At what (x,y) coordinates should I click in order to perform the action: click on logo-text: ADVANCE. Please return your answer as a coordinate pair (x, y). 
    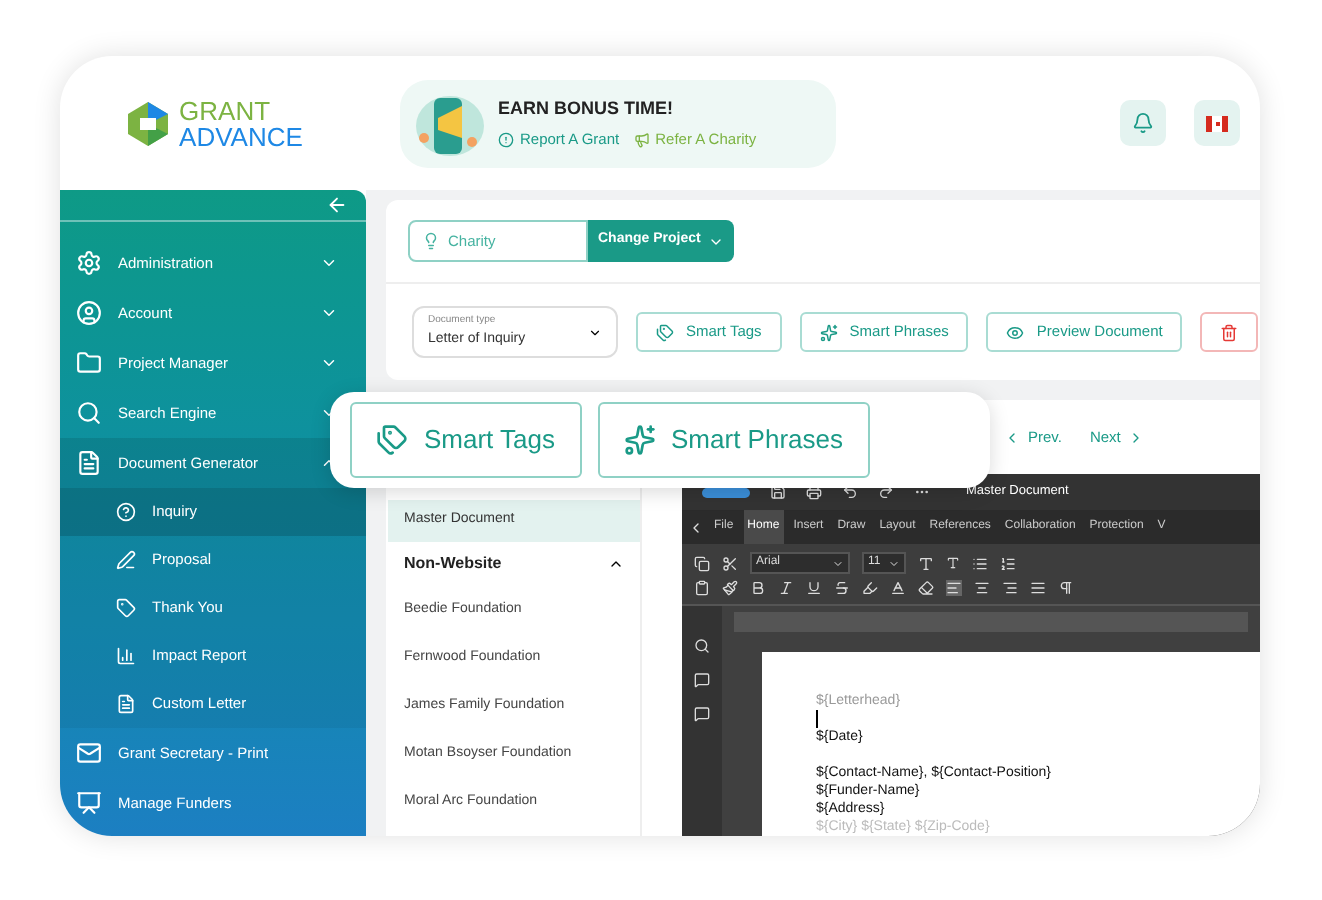
    Looking at the image, I should click on (241, 136).